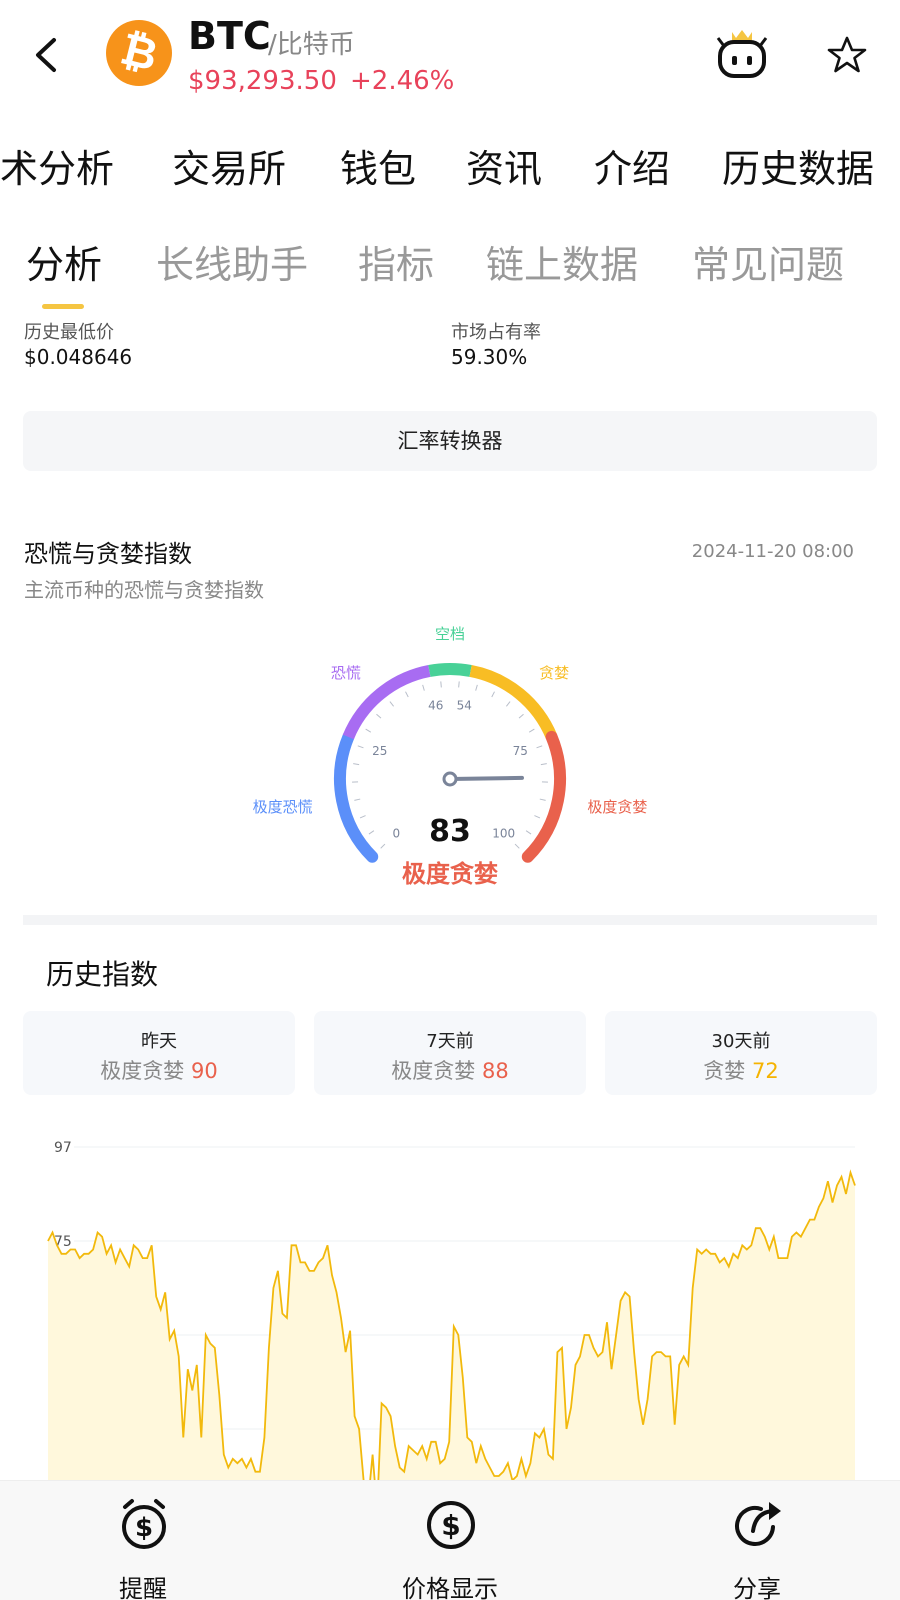  Describe the element at coordinates (503, 834) in the screenshot. I see `gauge-tick-label: 100` at that location.